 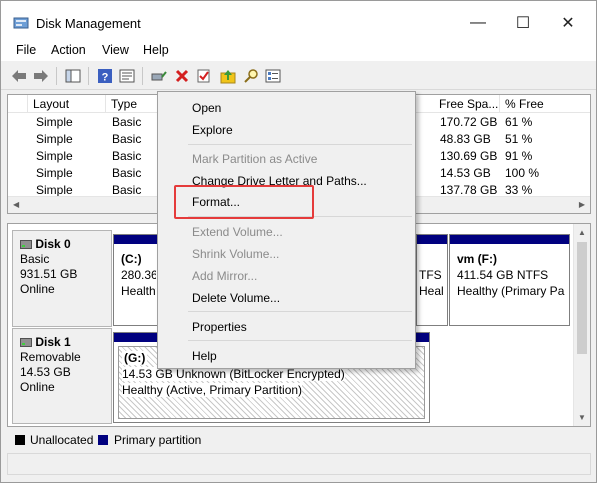 I want to click on up-folder-icon, so click(x=228, y=76).